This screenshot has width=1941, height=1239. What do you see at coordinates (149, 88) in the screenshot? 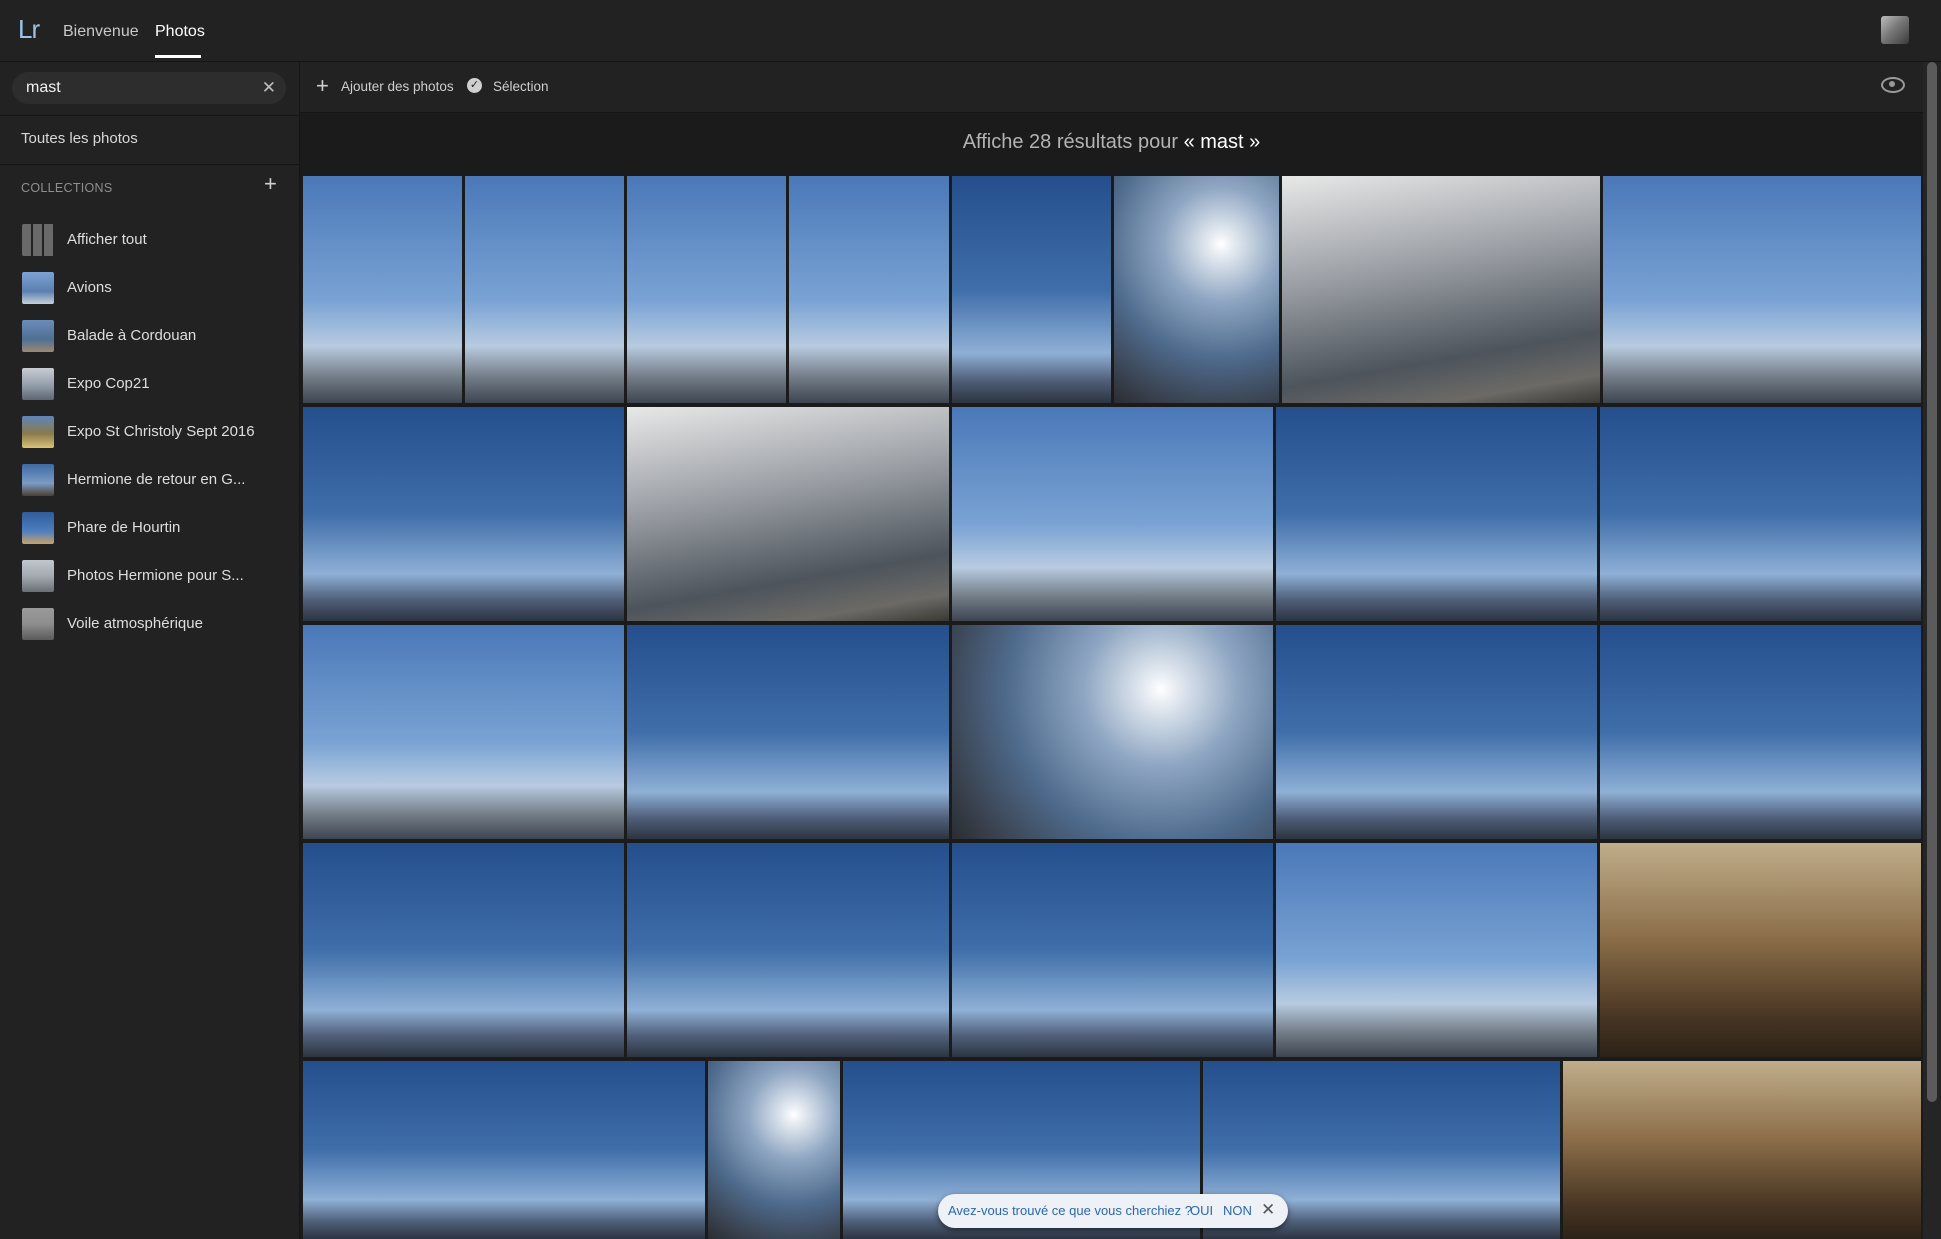
I see `search-input: mast ✕` at bounding box center [149, 88].